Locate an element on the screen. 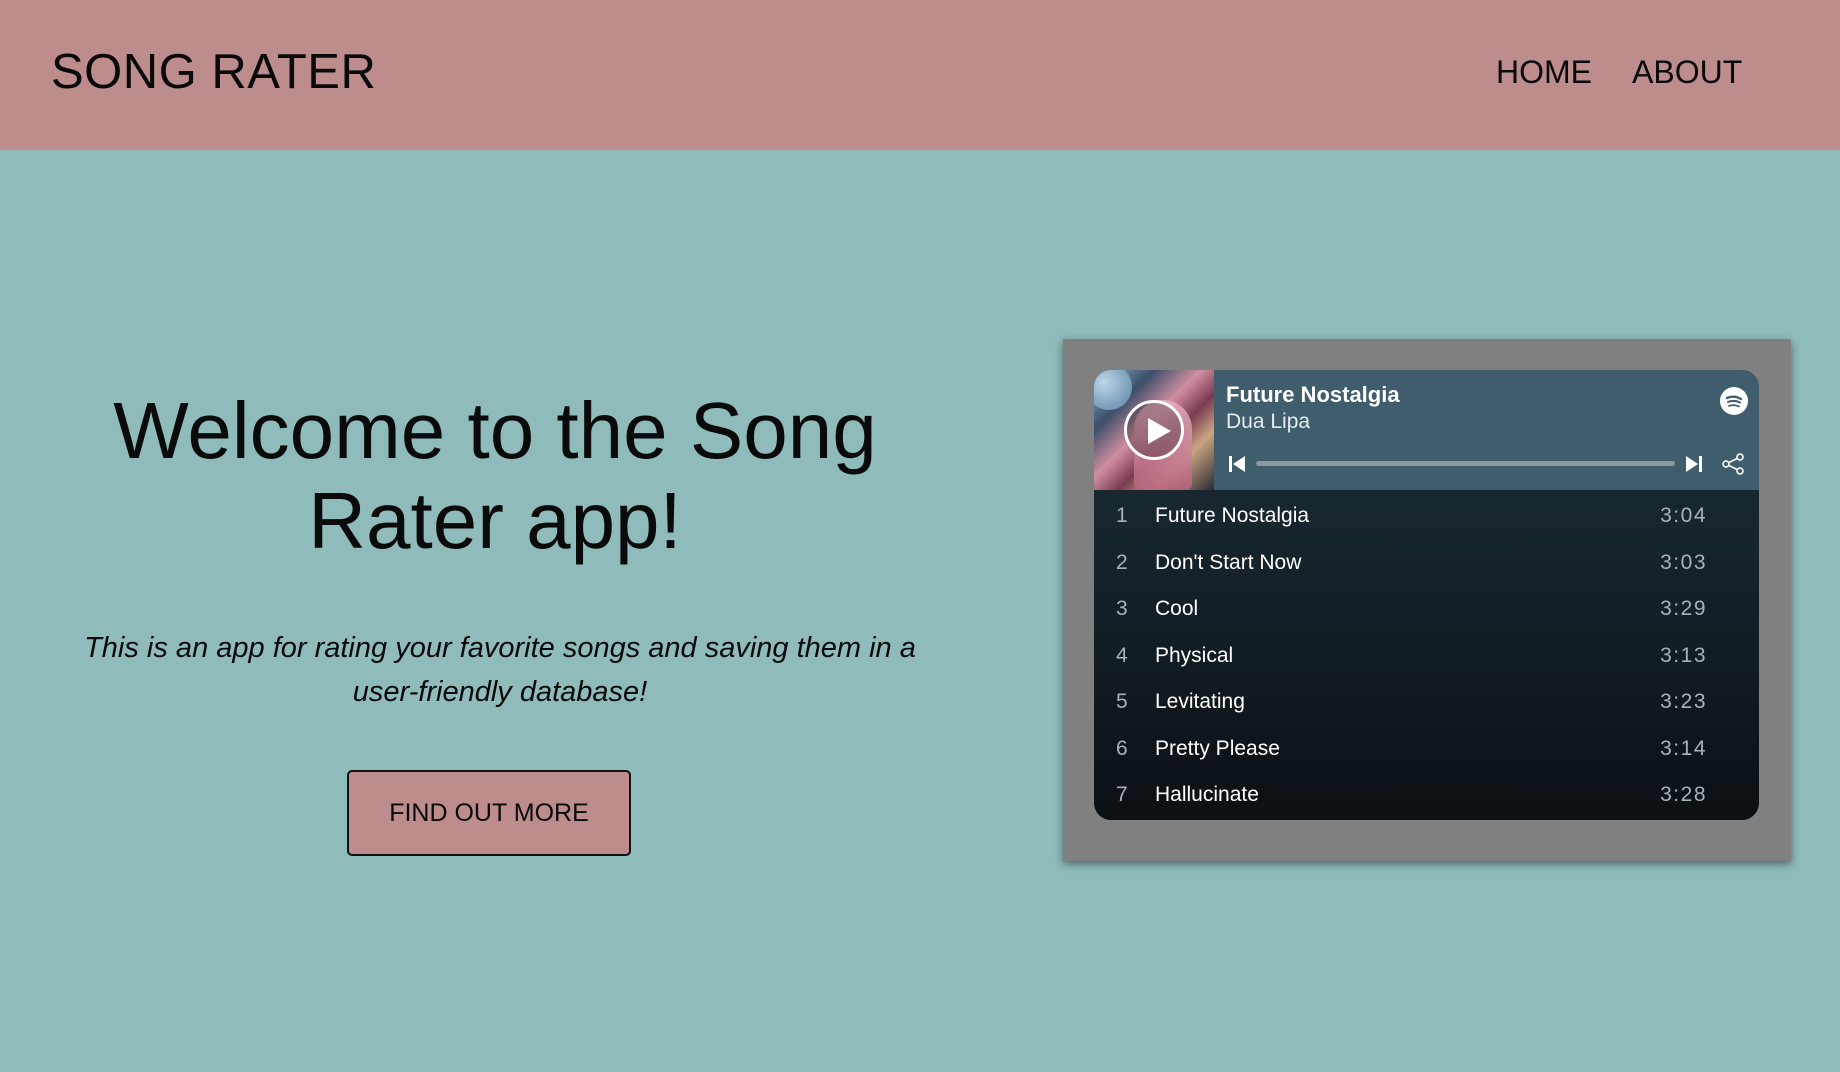  track-row: 2 Don't Start Now 3:03 is located at coordinates (1426, 566).